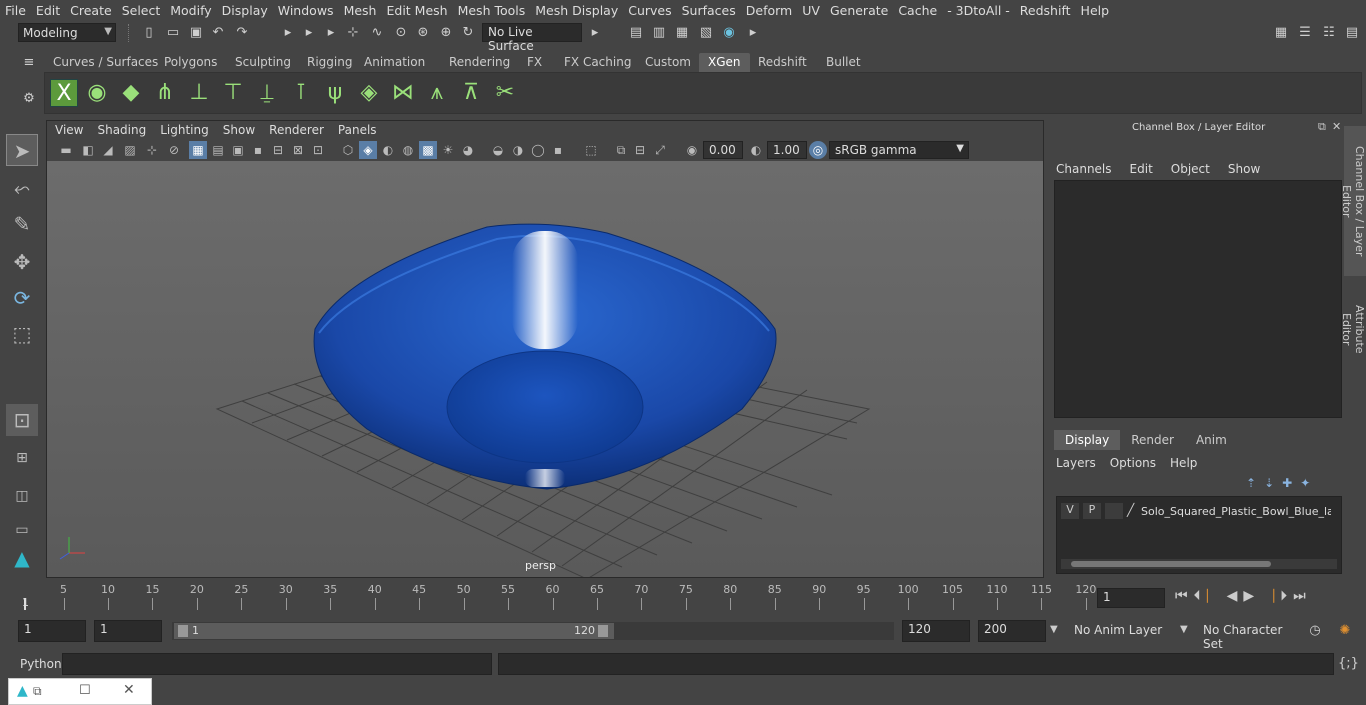  I want to click on step-back-key-icon: ⎸, so click(1214, 596).